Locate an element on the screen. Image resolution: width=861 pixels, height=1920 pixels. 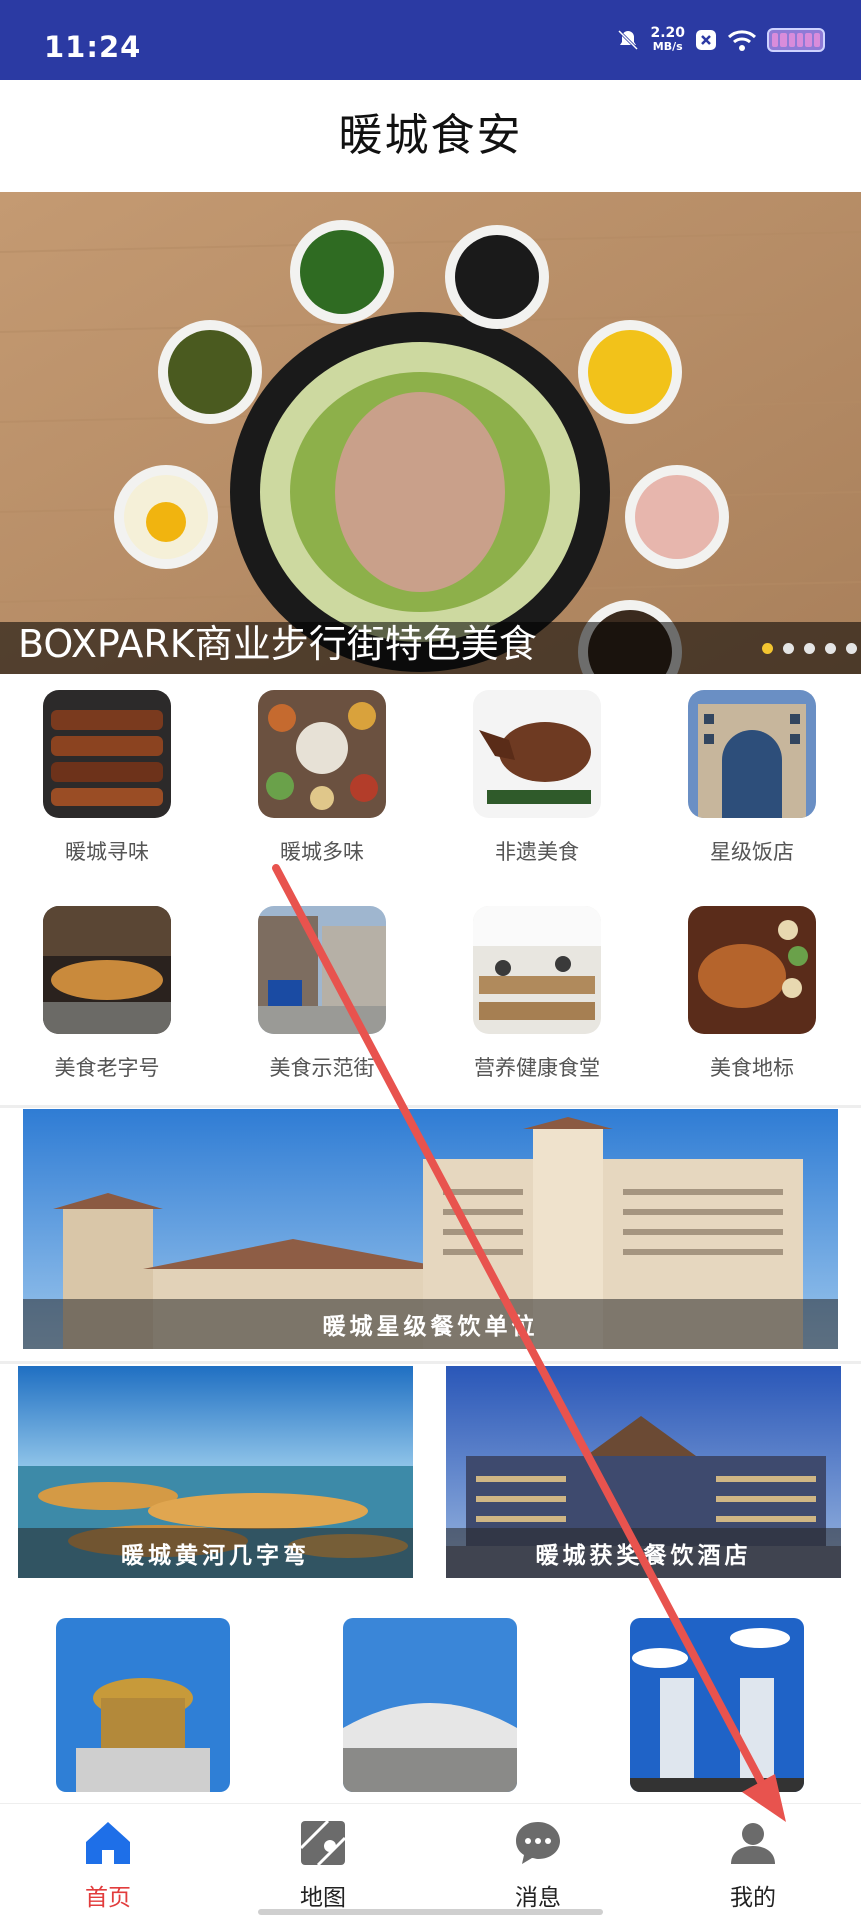
category-label: 暖城多味 is located at coordinates (322, 852).